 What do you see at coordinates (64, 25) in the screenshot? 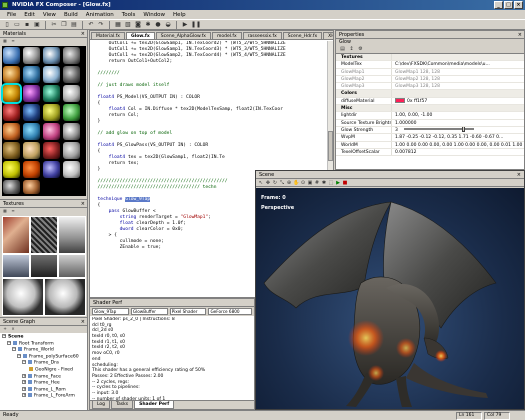
I see `copy-icon: ❐` at bounding box center [64, 25].